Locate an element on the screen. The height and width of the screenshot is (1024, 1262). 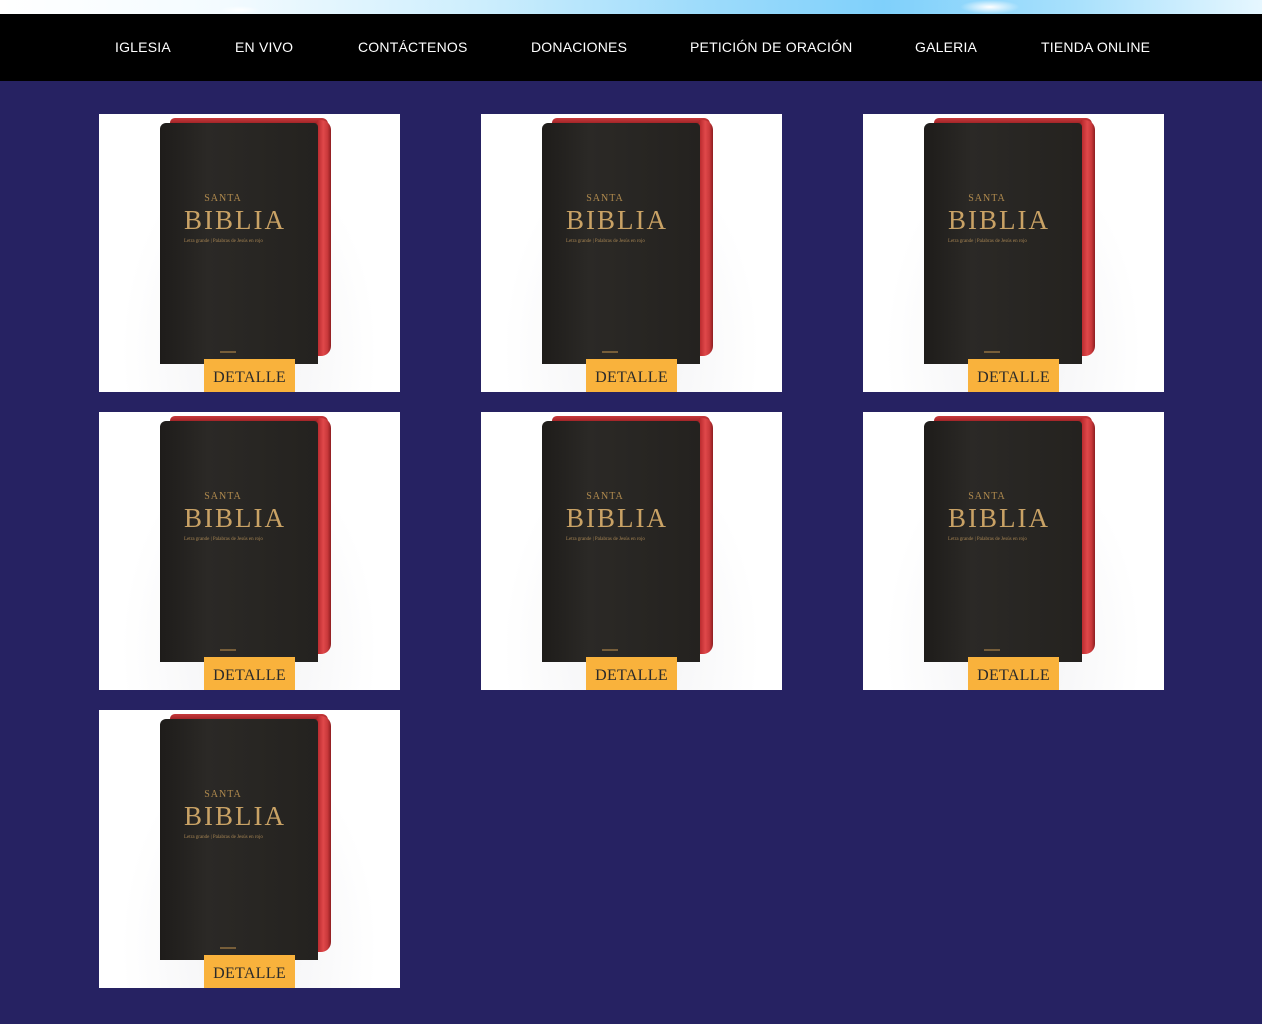
nav-item-contactenos: CONTÁCTENOS is located at coordinates (413, 47).